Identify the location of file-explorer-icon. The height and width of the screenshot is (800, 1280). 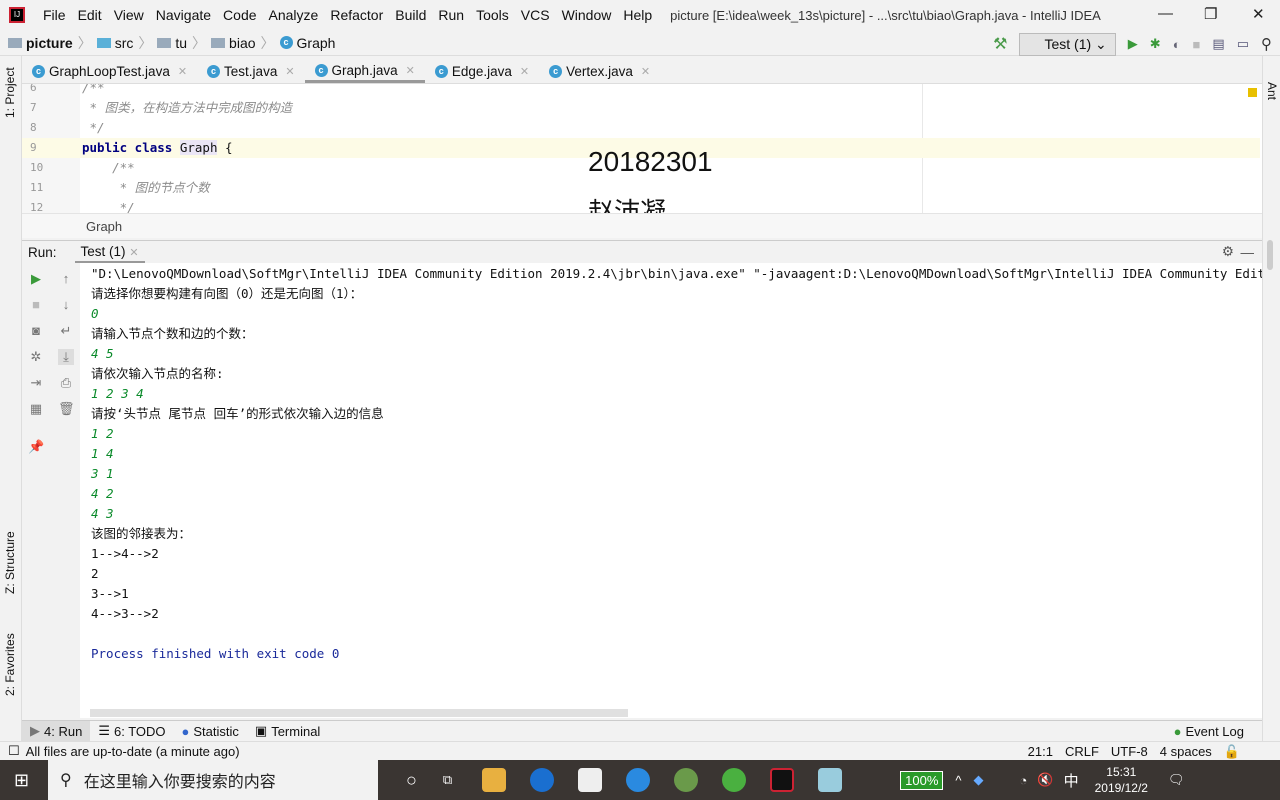
(494, 780).